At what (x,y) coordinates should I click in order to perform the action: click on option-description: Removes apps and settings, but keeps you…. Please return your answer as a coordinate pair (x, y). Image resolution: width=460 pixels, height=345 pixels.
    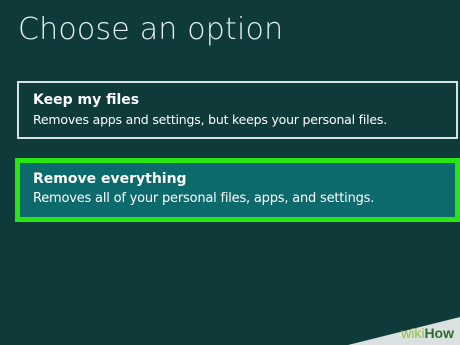
    Looking at the image, I should click on (210, 119).